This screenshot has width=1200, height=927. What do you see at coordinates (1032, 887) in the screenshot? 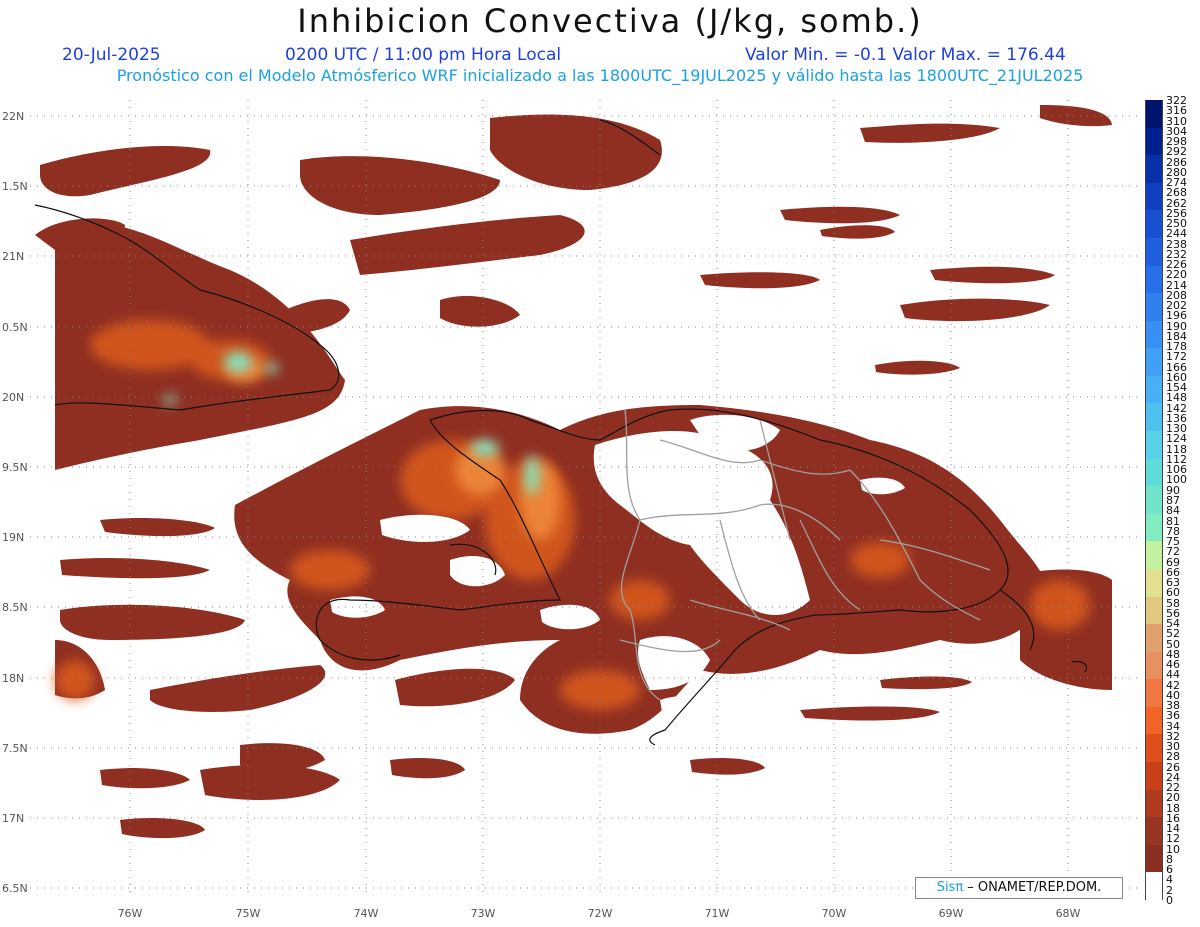
I see `credit-text: – ONAMET/REP.DOM.` at bounding box center [1032, 887].